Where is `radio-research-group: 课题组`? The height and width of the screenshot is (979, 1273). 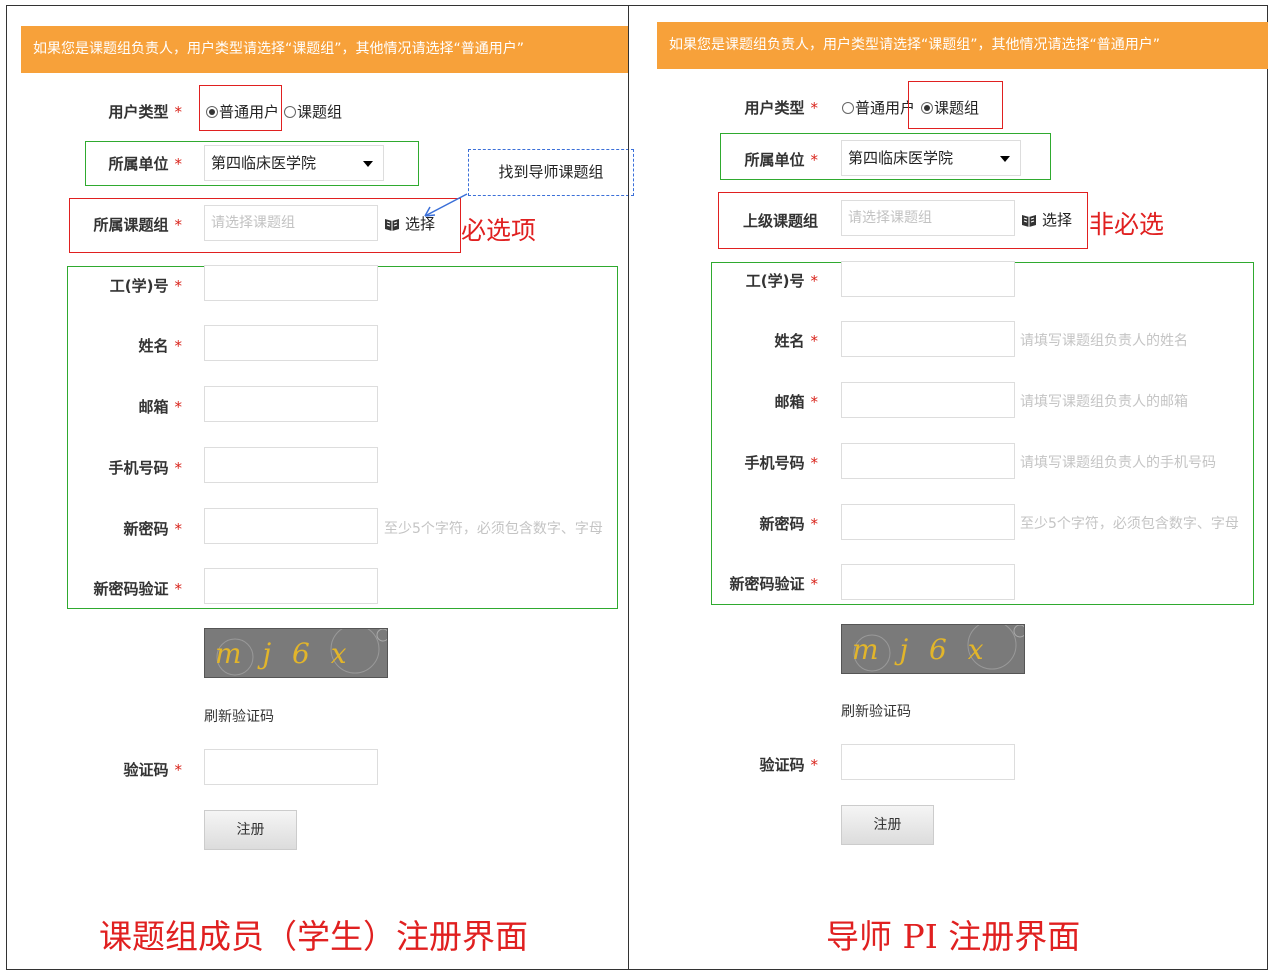
radio-research-group: 课题组 is located at coordinates (313, 111).